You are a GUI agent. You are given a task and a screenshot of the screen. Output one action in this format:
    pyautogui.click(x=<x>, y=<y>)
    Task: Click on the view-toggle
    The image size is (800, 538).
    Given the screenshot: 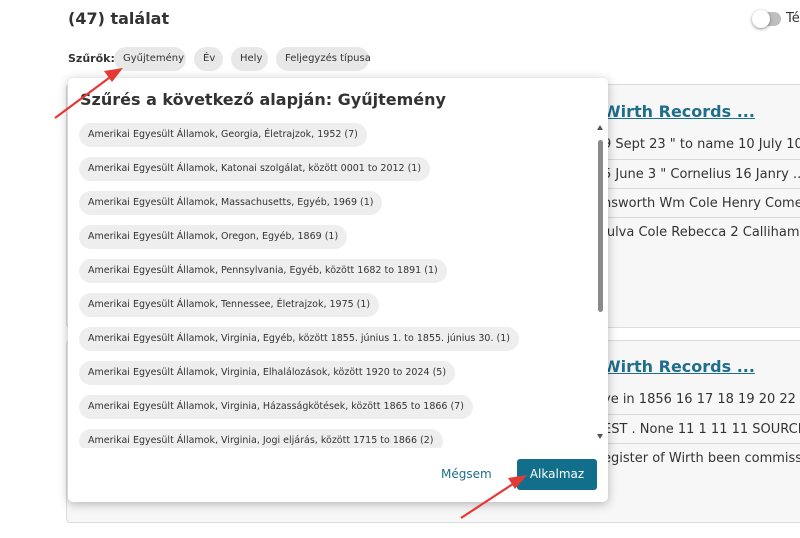 What is the action you would take?
    pyautogui.click(x=766, y=19)
    